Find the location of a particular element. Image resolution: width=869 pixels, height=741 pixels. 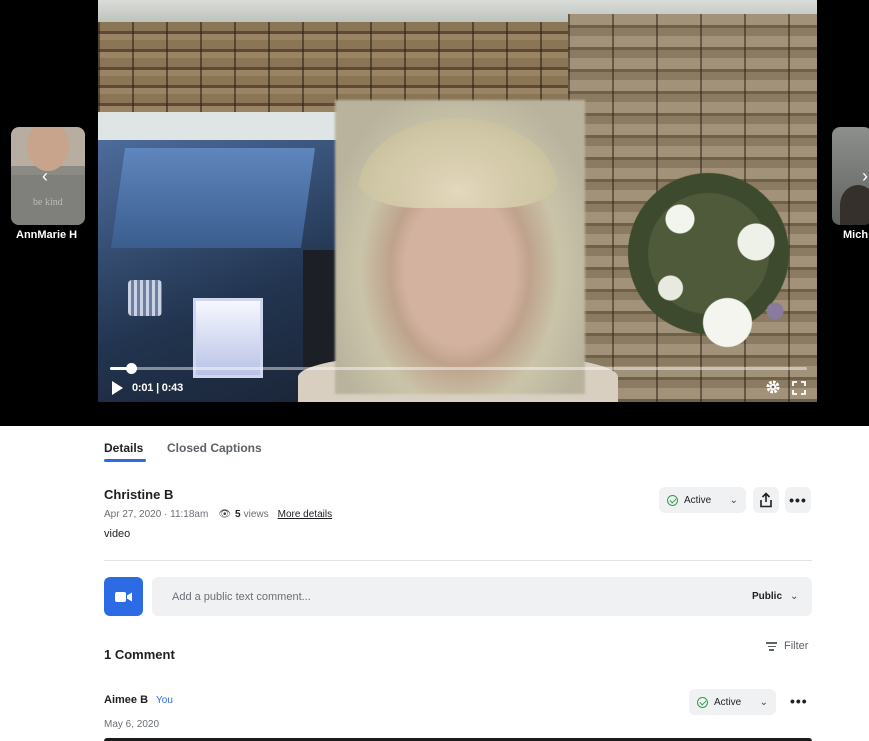

video-author: Christine B is located at coordinates (139, 494).